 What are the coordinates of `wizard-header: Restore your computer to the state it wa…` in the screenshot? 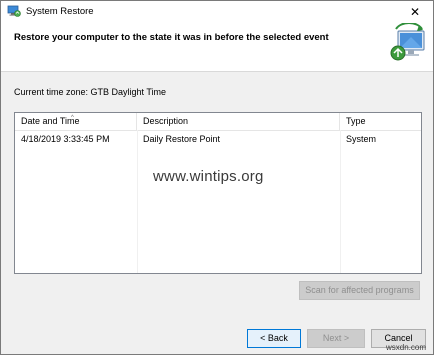 It's located at (217, 47).